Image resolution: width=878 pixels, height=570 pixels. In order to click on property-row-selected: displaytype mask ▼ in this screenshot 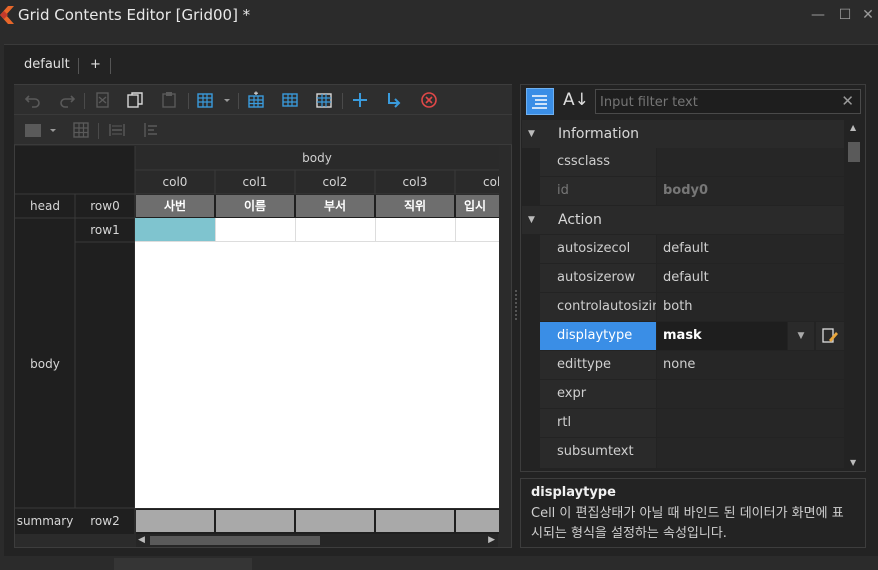, I will do `click(683, 336)`.